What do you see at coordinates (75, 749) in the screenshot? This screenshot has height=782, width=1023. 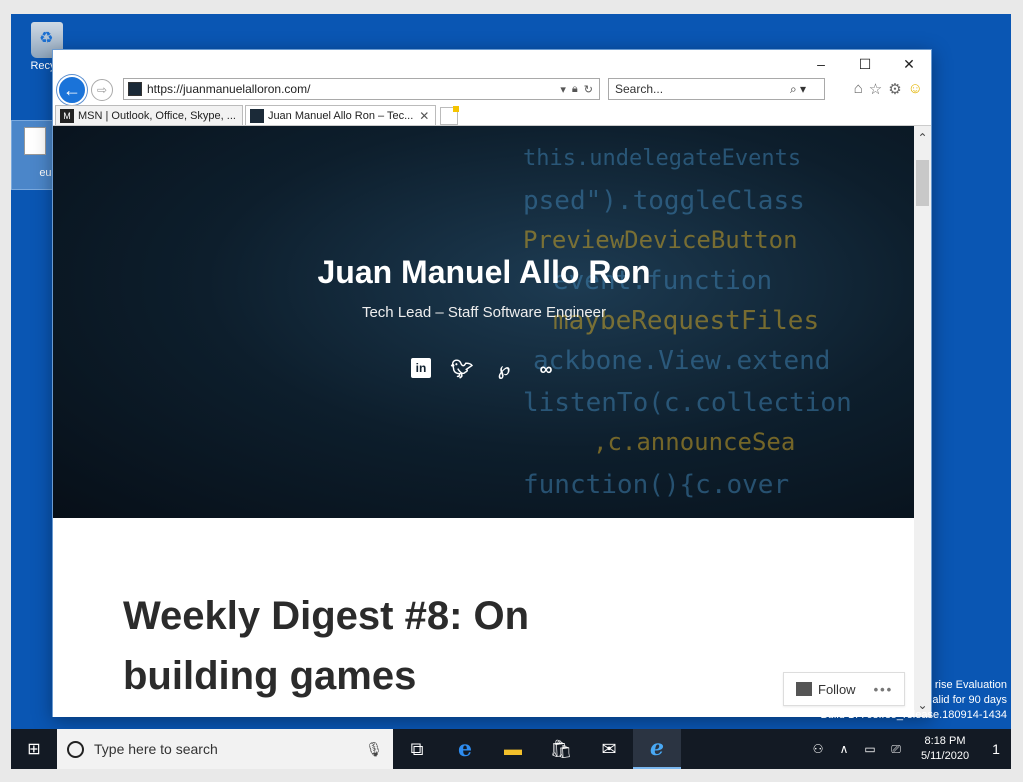 I see `cortana-icon` at bounding box center [75, 749].